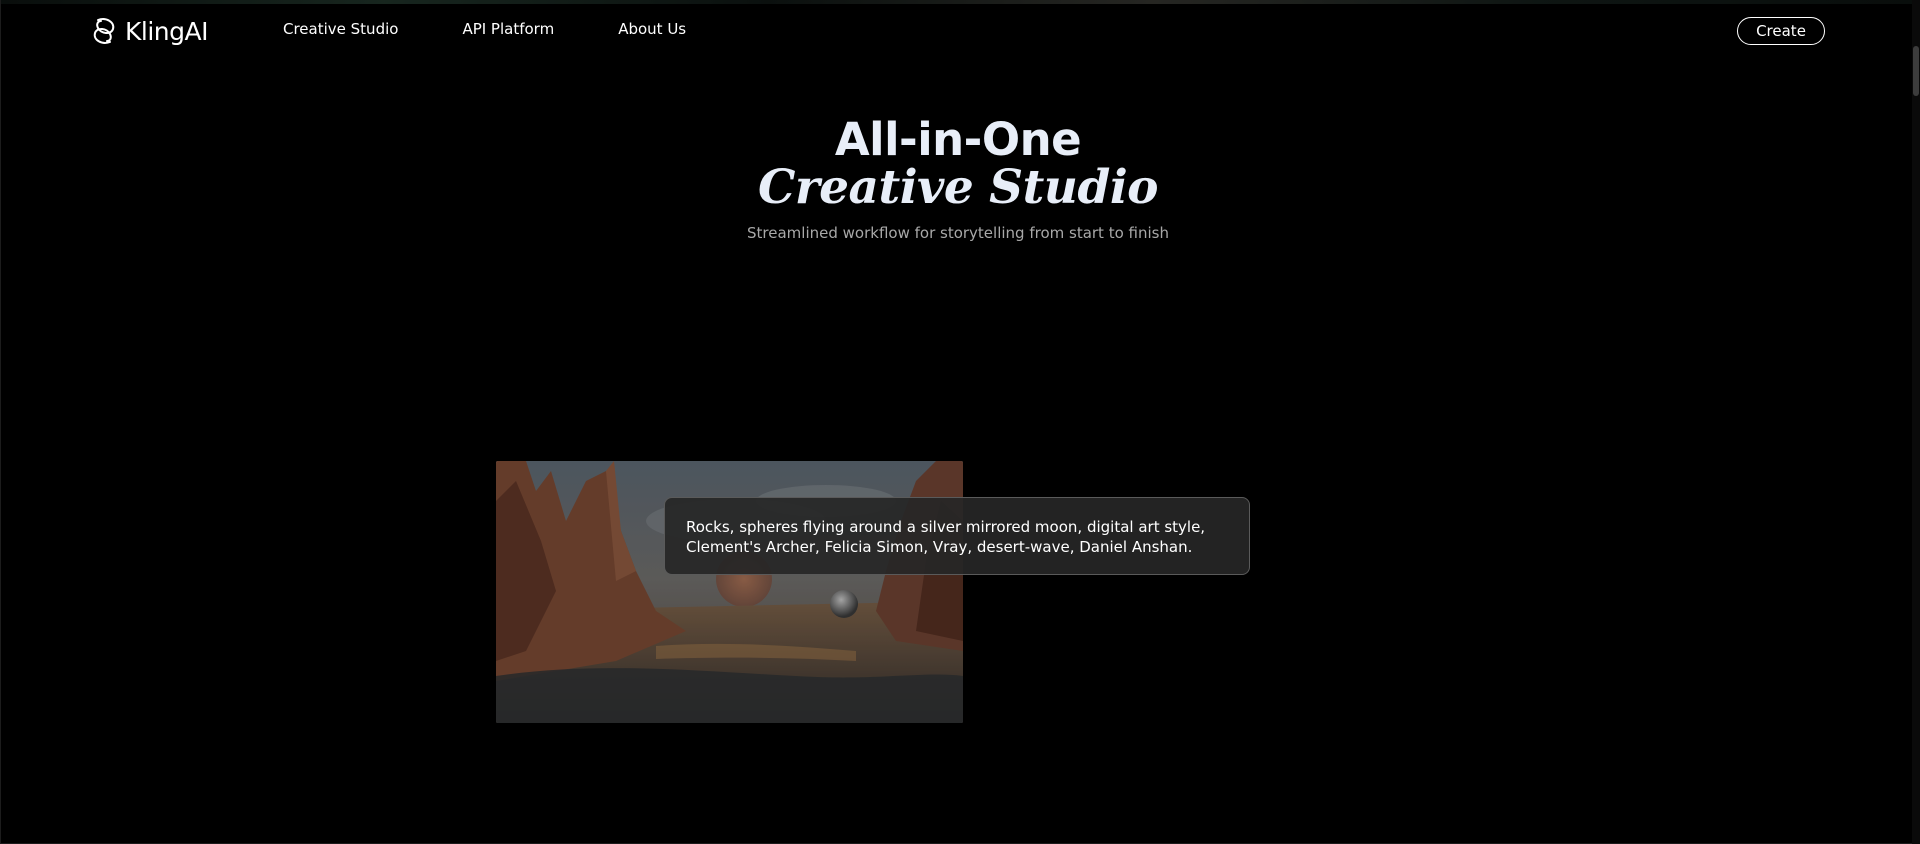 This screenshot has width=1920, height=844. Describe the element at coordinates (1916, 71) in the screenshot. I see `scrollbar-thumb` at that location.